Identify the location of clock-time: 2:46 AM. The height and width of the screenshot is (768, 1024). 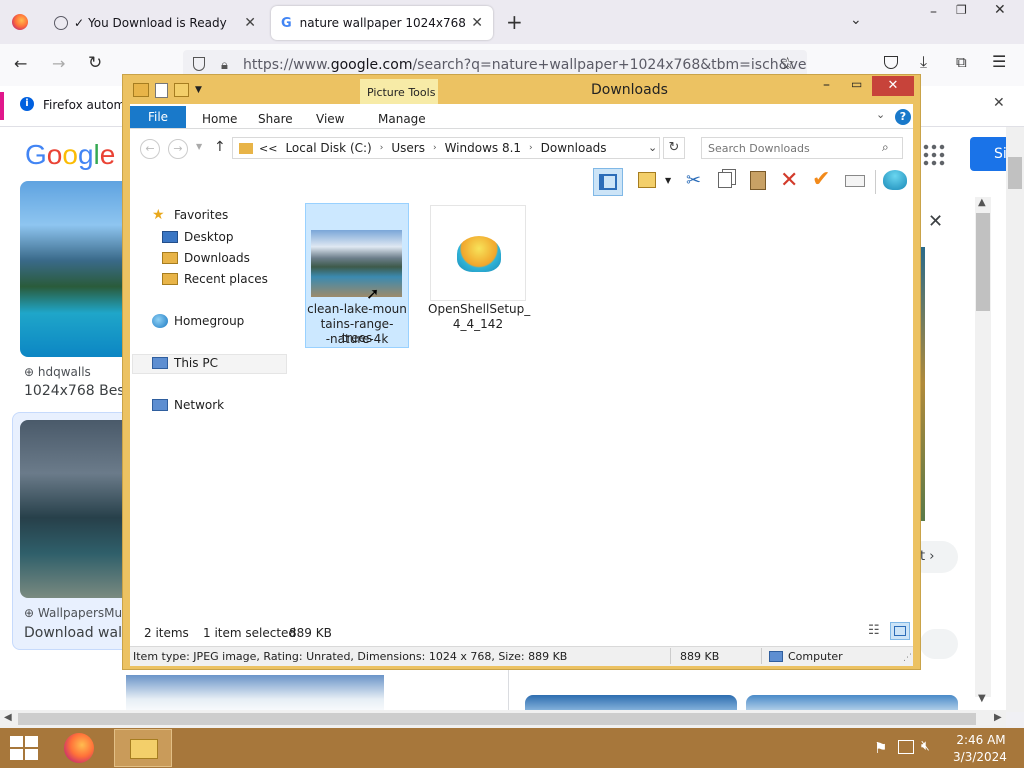
(981, 740).